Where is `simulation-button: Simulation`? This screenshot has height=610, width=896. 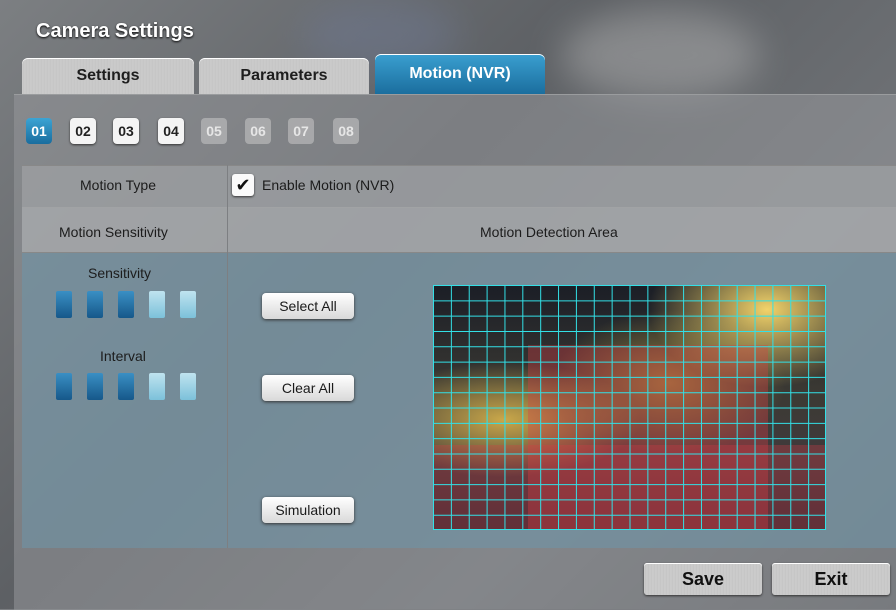 simulation-button: Simulation is located at coordinates (308, 510).